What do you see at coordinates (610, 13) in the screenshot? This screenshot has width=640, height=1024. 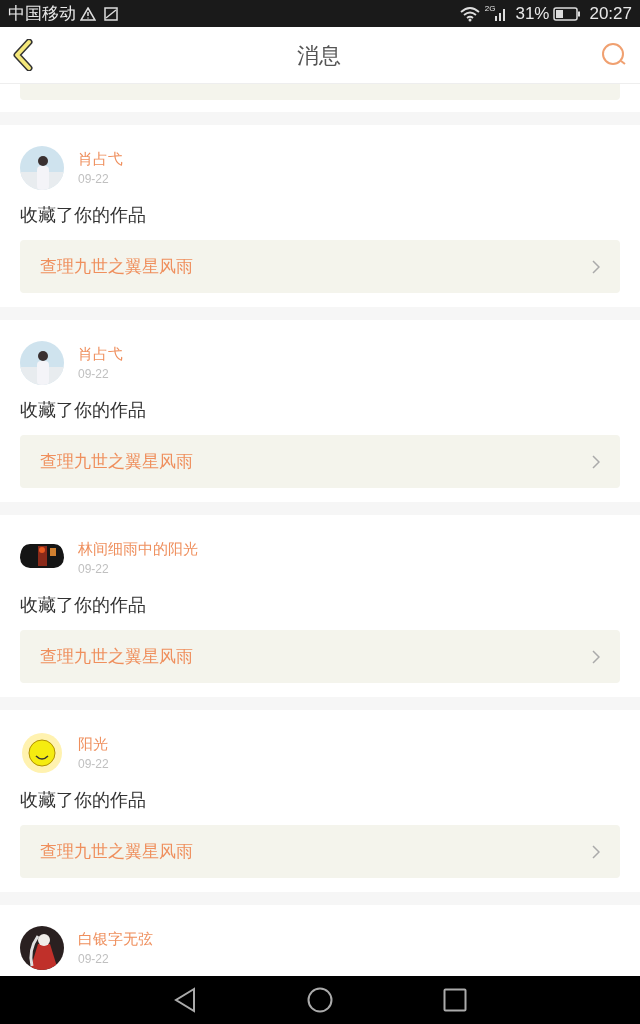 I see `clock-time: 20:27` at bounding box center [610, 13].